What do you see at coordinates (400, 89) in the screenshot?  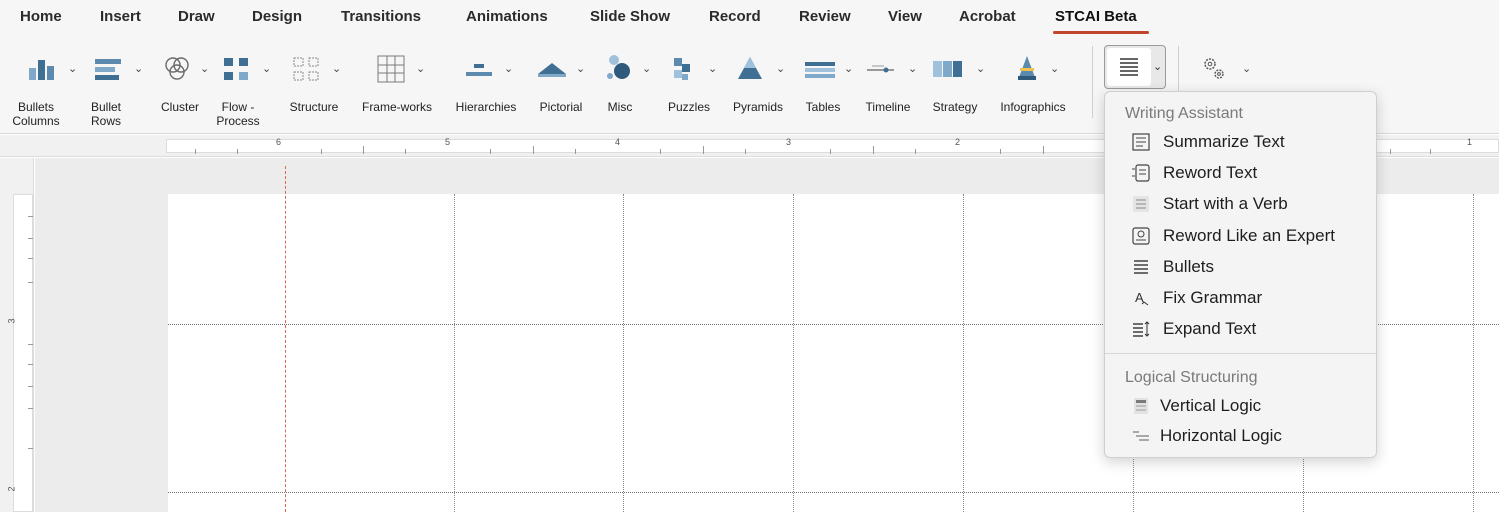 I see `frameworks-button: ⌄ Frame-works` at bounding box center [400, 89].